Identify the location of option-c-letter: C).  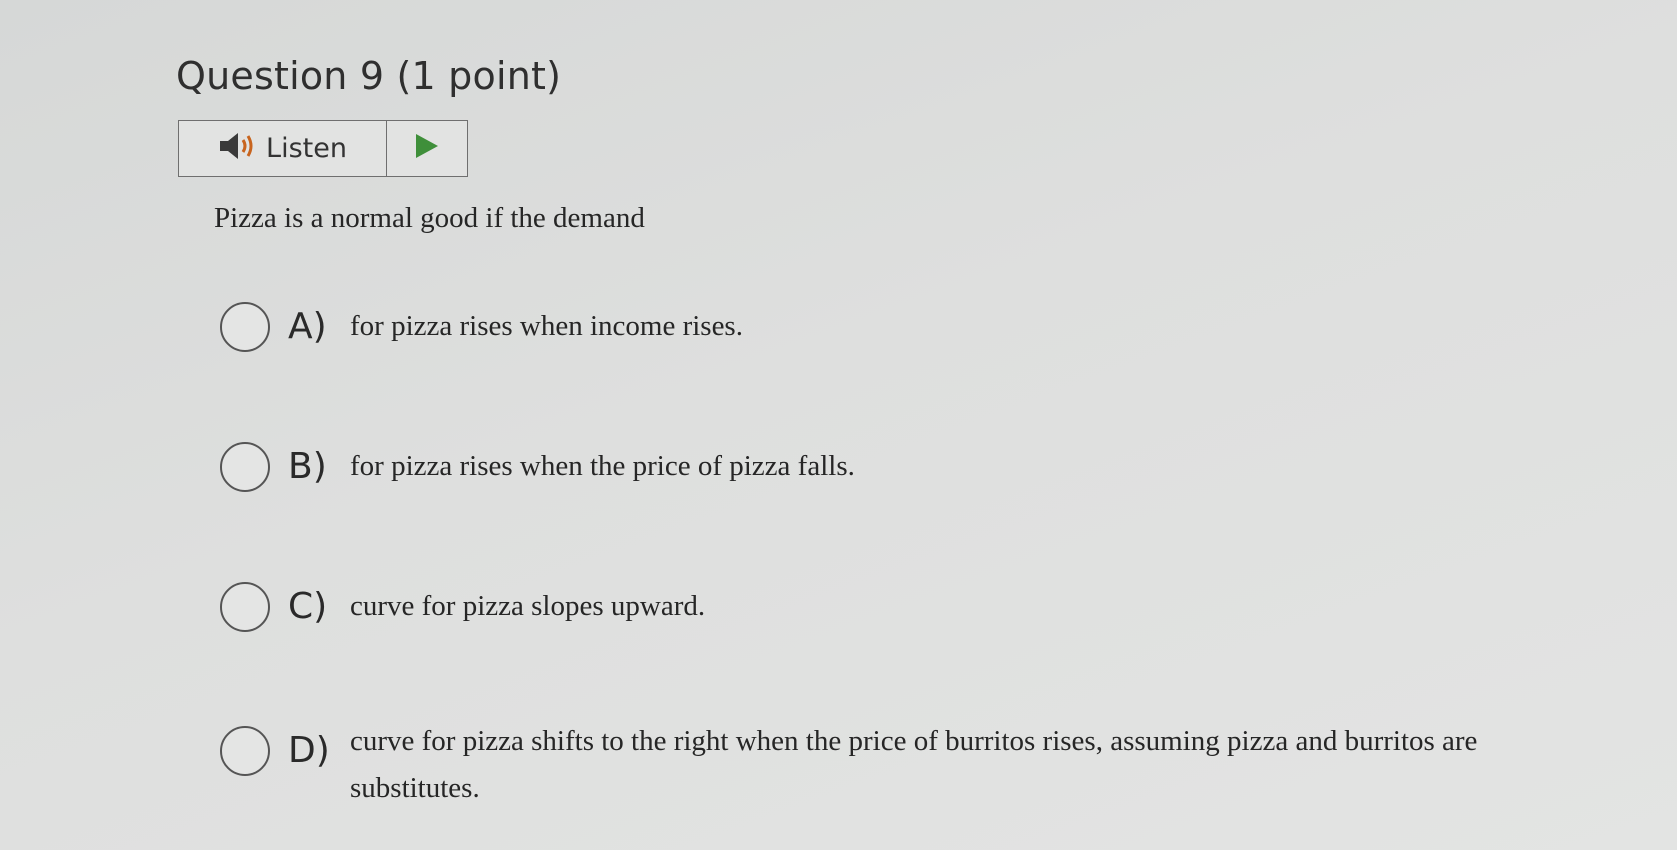
(308, 606).